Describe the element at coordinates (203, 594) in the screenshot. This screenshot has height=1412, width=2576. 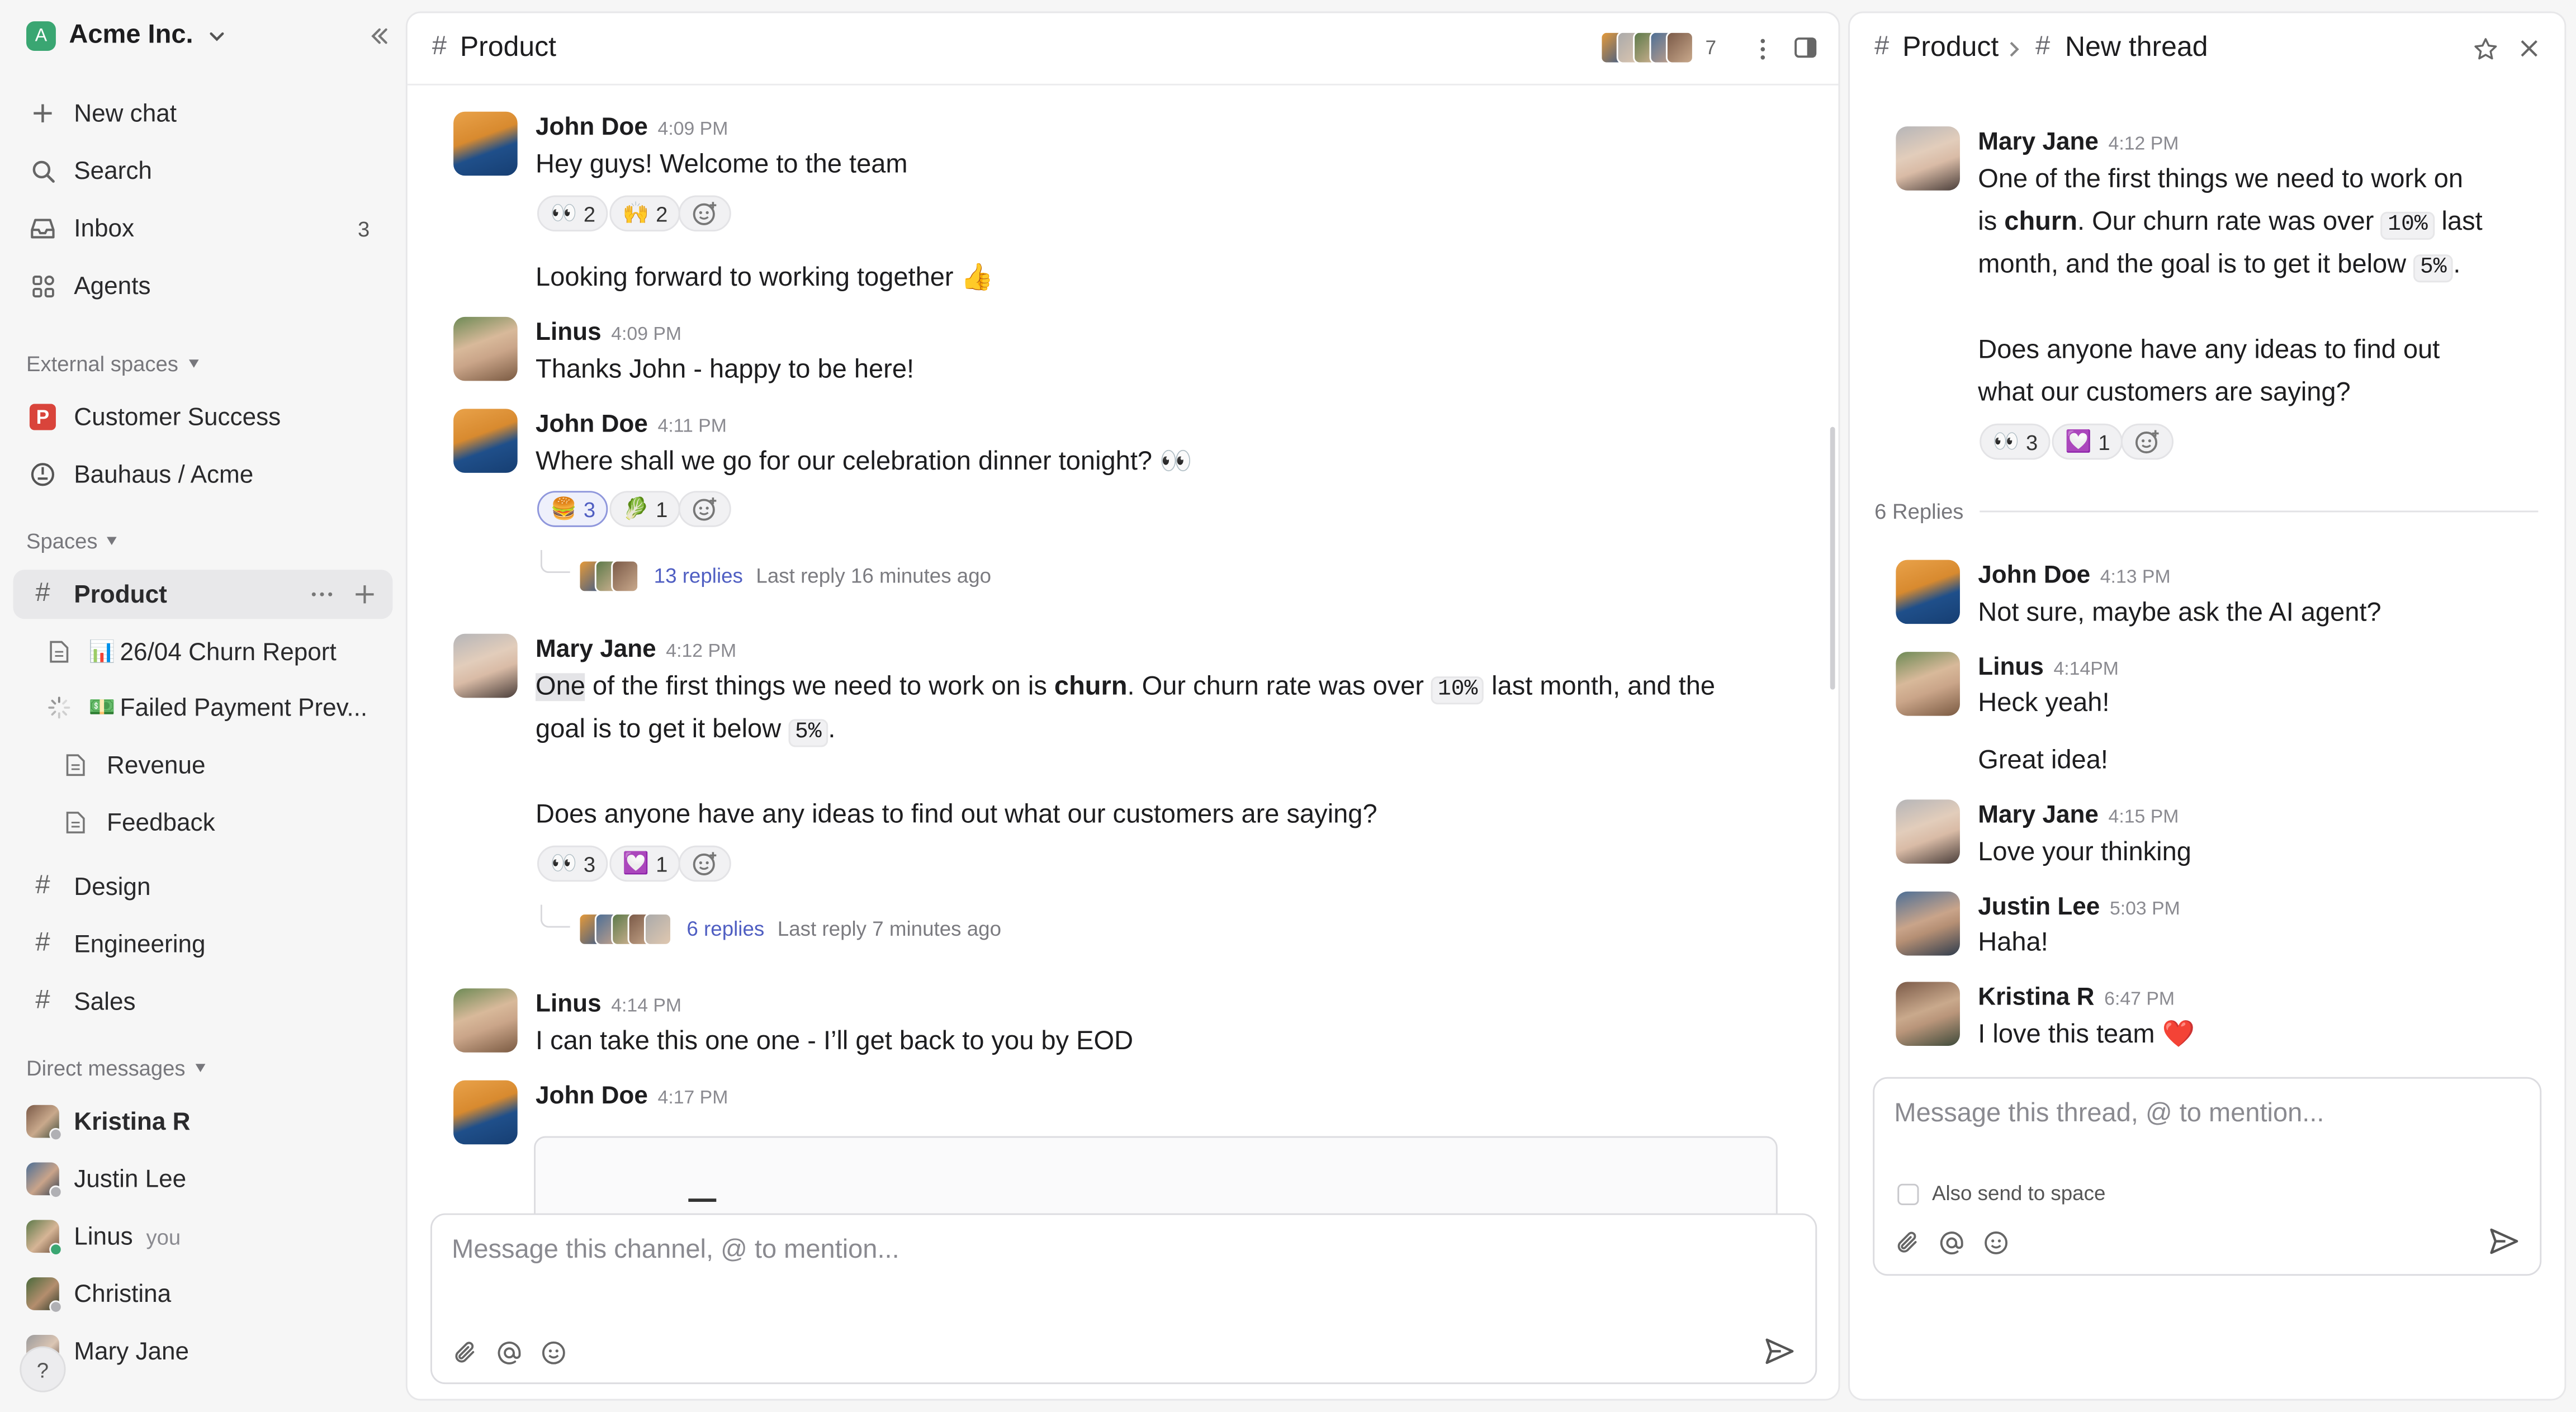
I see `sidebar-item-product: # Product` at that location.